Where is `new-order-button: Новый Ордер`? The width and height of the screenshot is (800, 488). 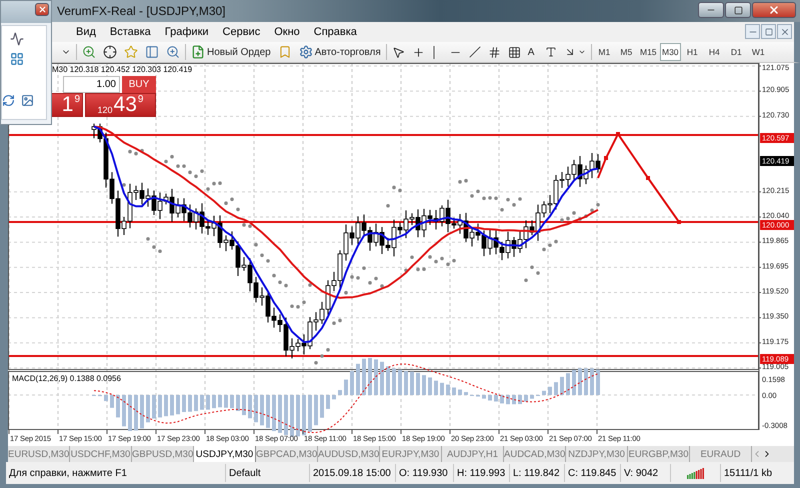 new-order-button: Новый Ордер is located at coordinates (231, 52).